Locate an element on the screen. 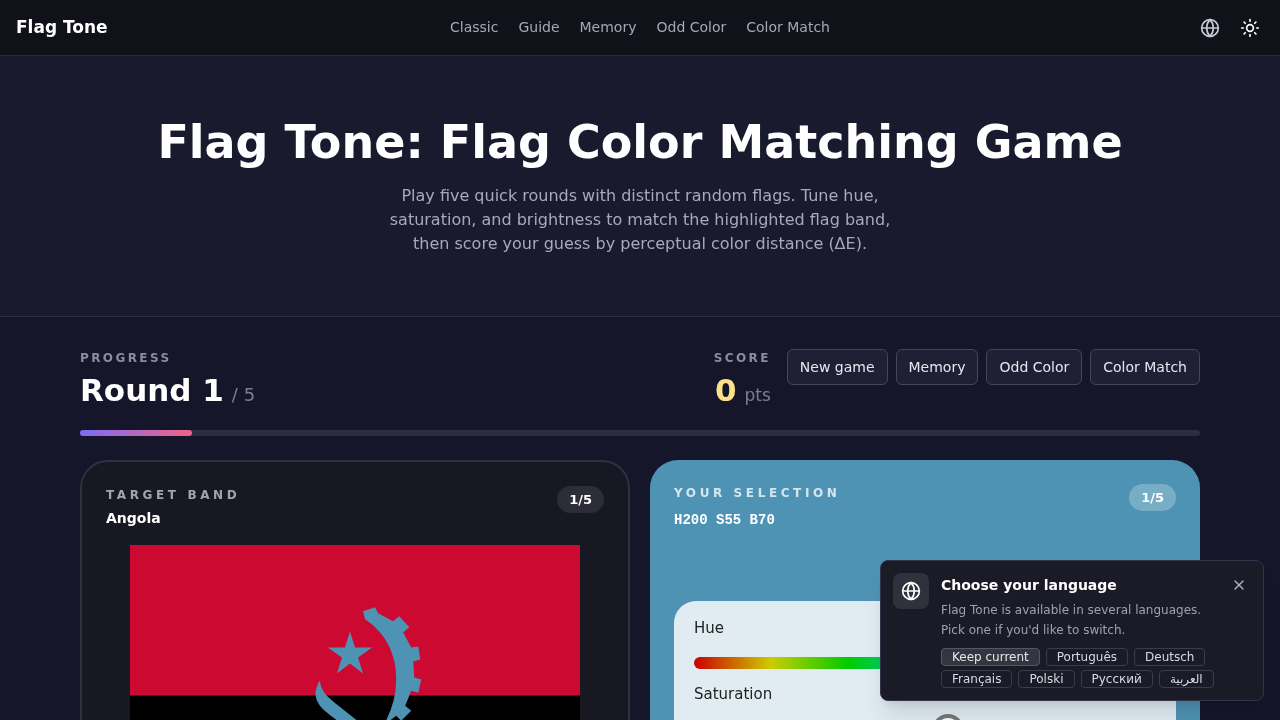 This screenshot has width=1280, height=720. action-button: Memory is located at coordinates (937, 367).